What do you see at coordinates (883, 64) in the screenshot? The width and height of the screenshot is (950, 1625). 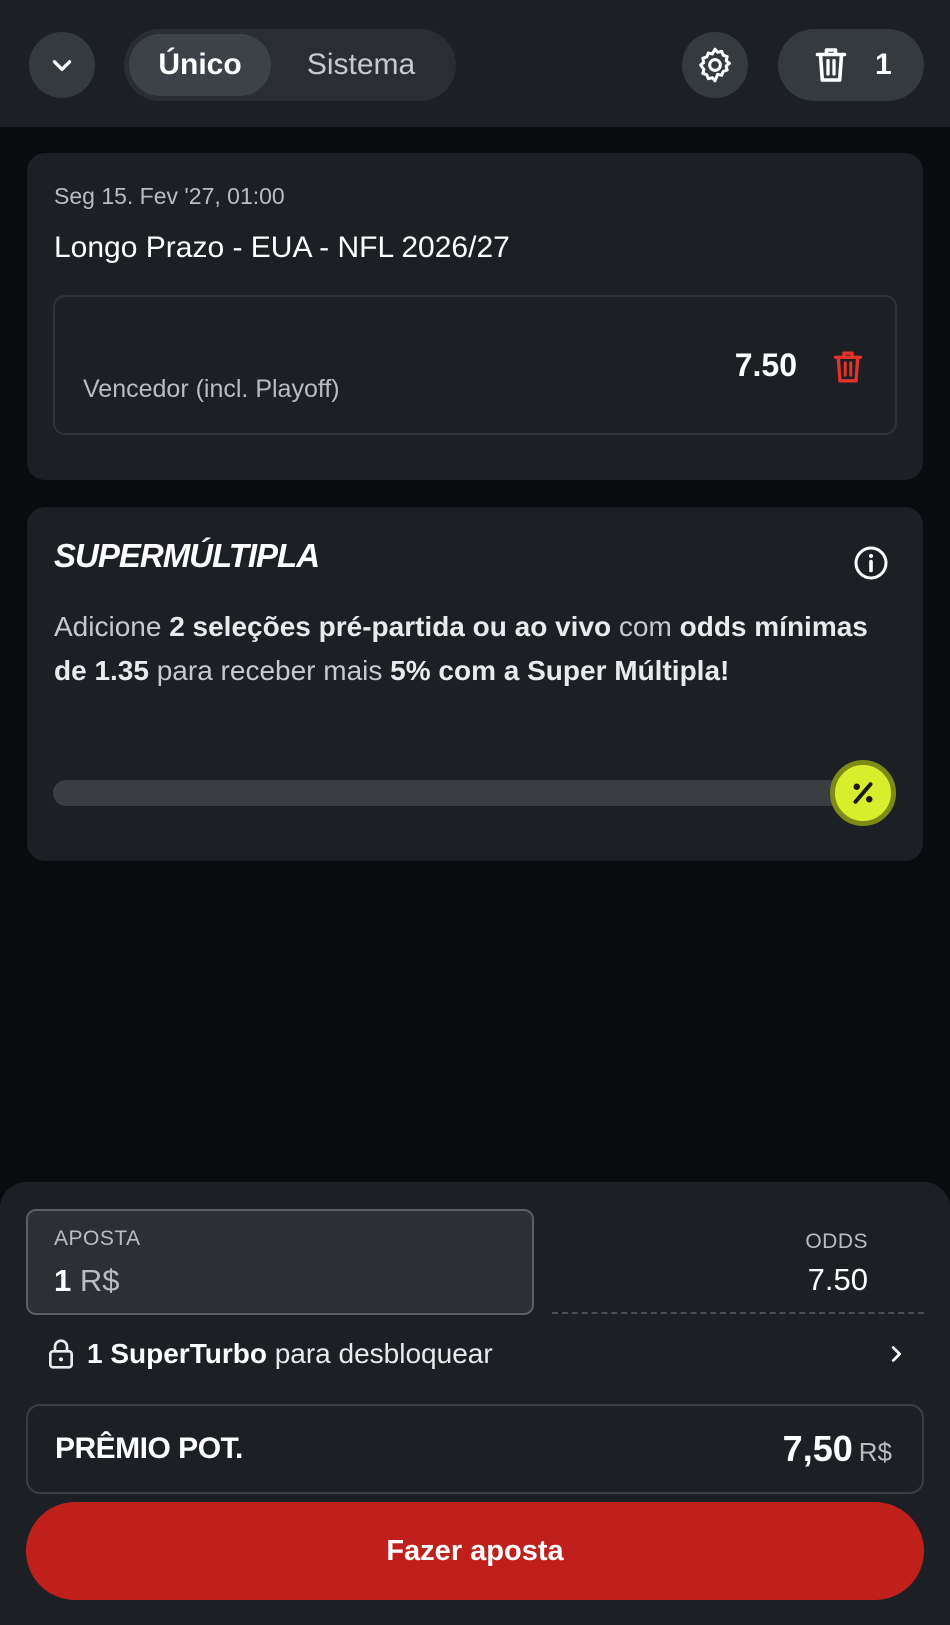 I see `selection-count: 1` at bounding box center [883, 64].